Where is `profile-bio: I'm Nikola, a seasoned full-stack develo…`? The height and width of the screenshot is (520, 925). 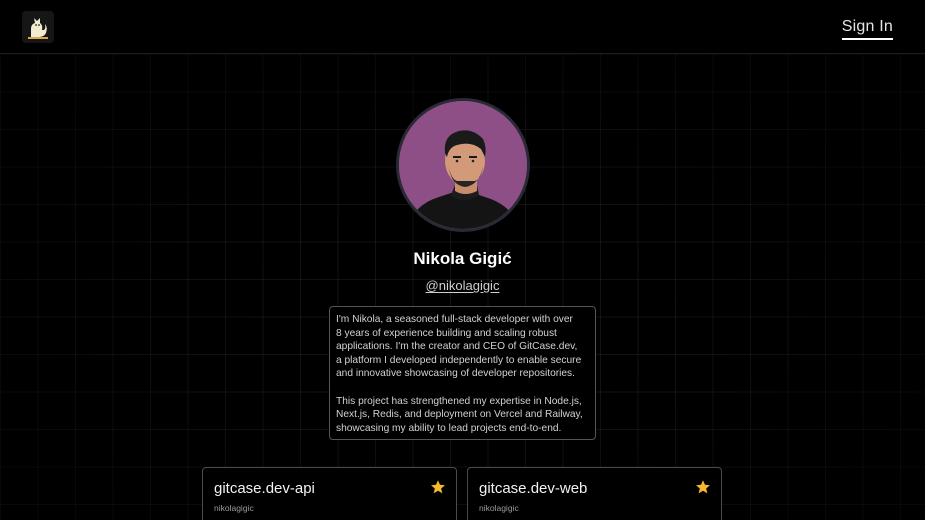
profile-bio: I'm Nikola, a seasoned full-stack develo… is located at coordinates (462, 373).